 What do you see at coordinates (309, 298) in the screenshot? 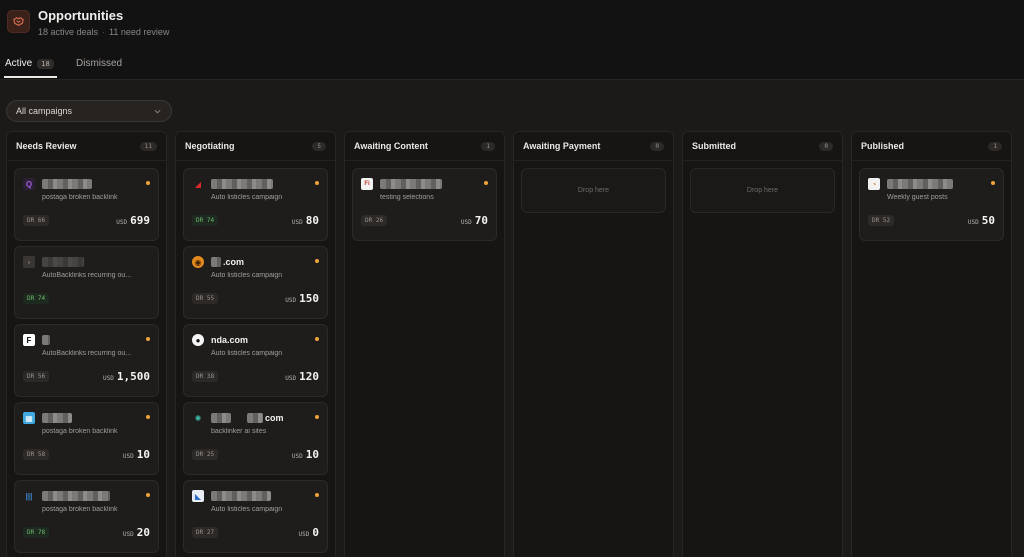
I see `price-amount: 150` at bounding box center [309, 298].